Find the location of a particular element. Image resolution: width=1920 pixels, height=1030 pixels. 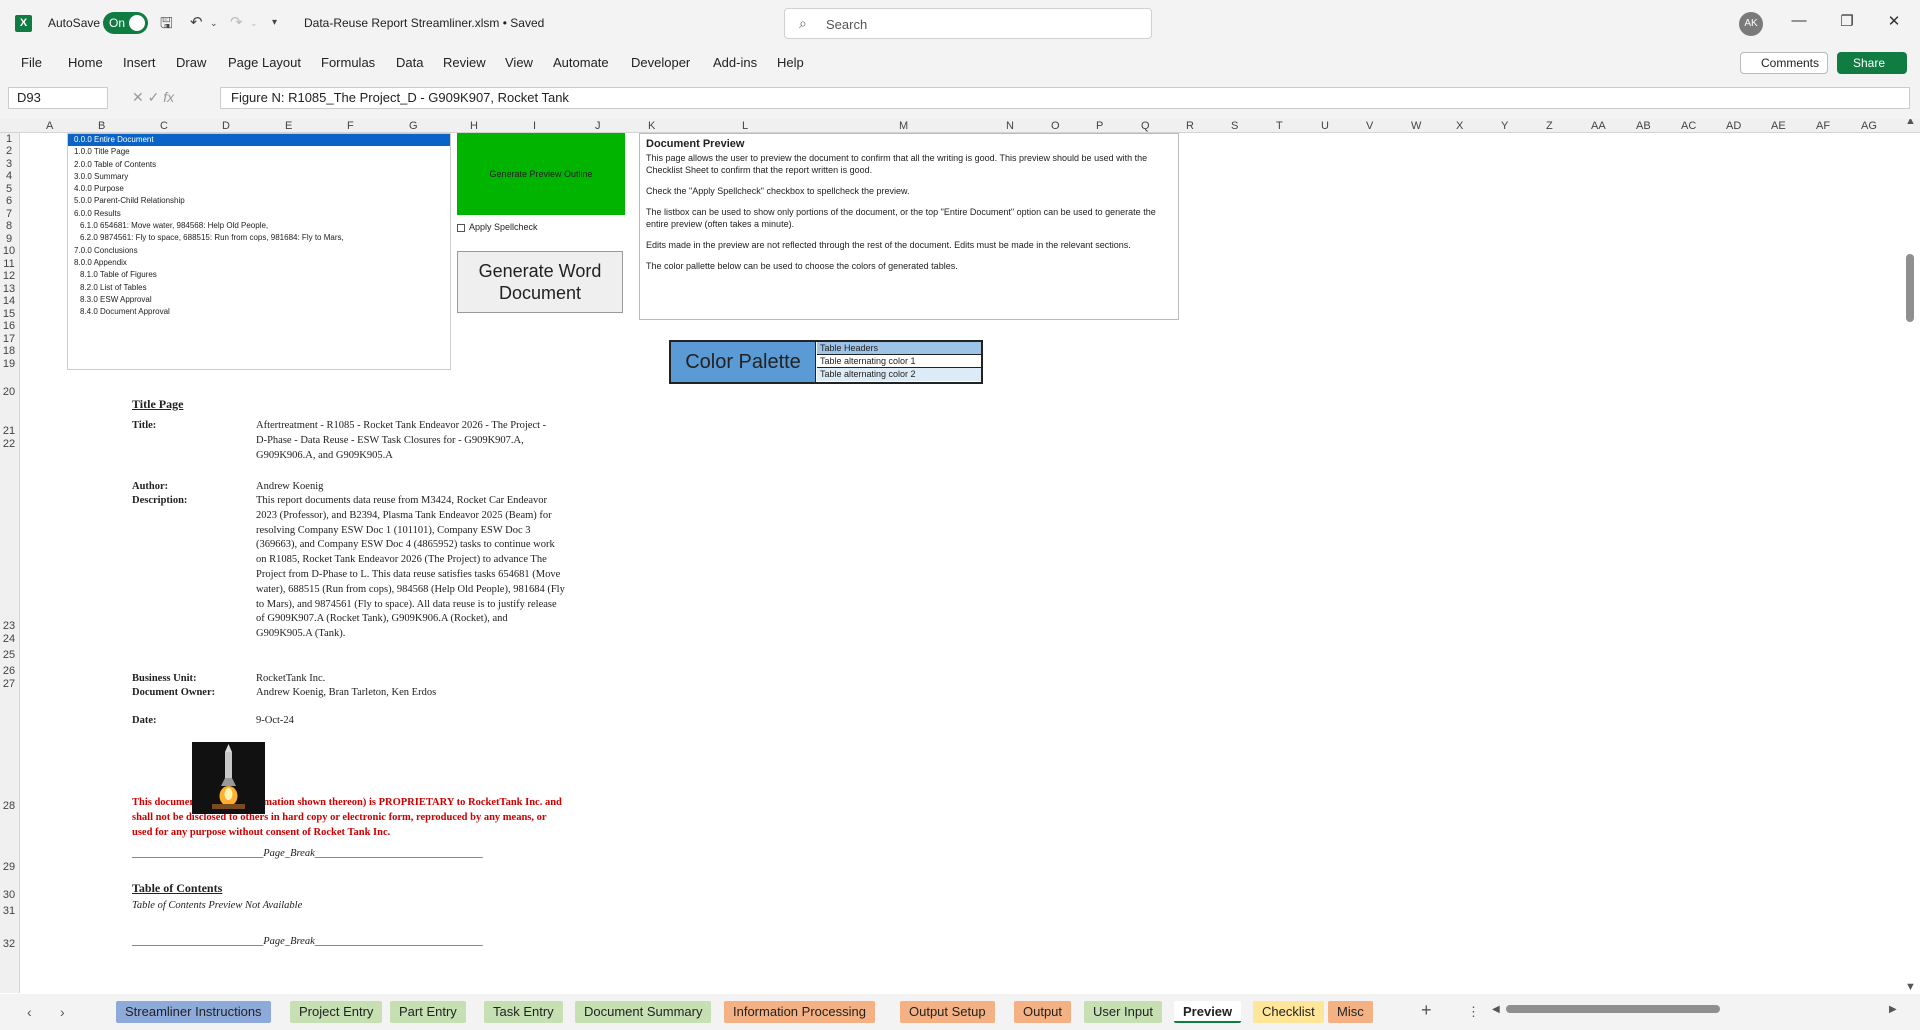

column-header: Y is located at coordinates (1504, 126).